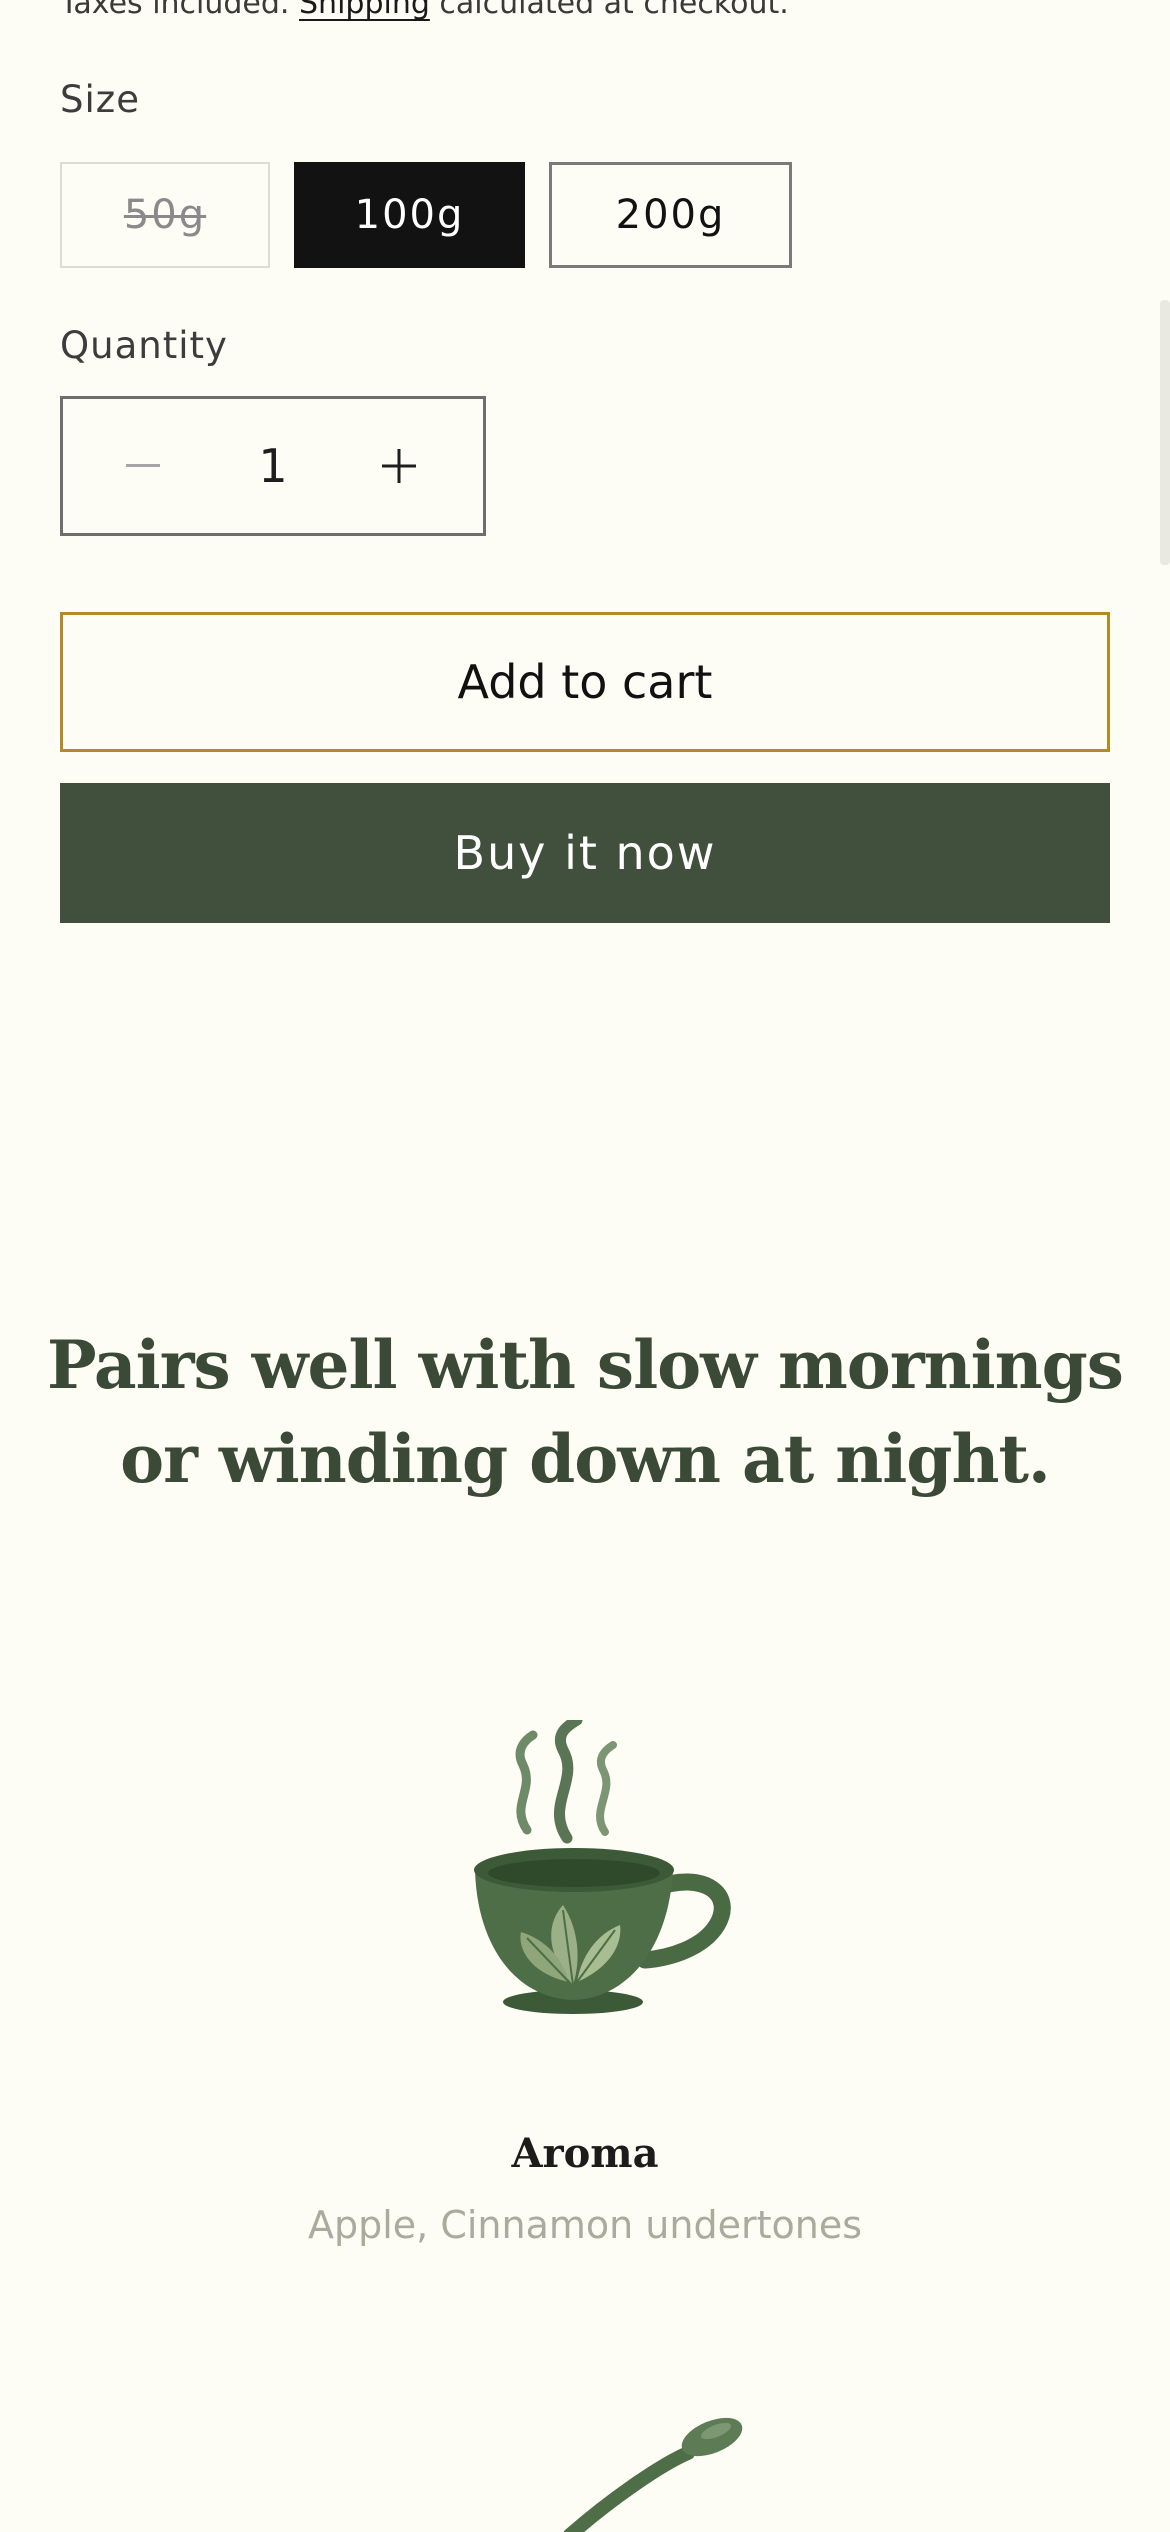  I want to click on quantity-label: Quantity, so click(144, 345).